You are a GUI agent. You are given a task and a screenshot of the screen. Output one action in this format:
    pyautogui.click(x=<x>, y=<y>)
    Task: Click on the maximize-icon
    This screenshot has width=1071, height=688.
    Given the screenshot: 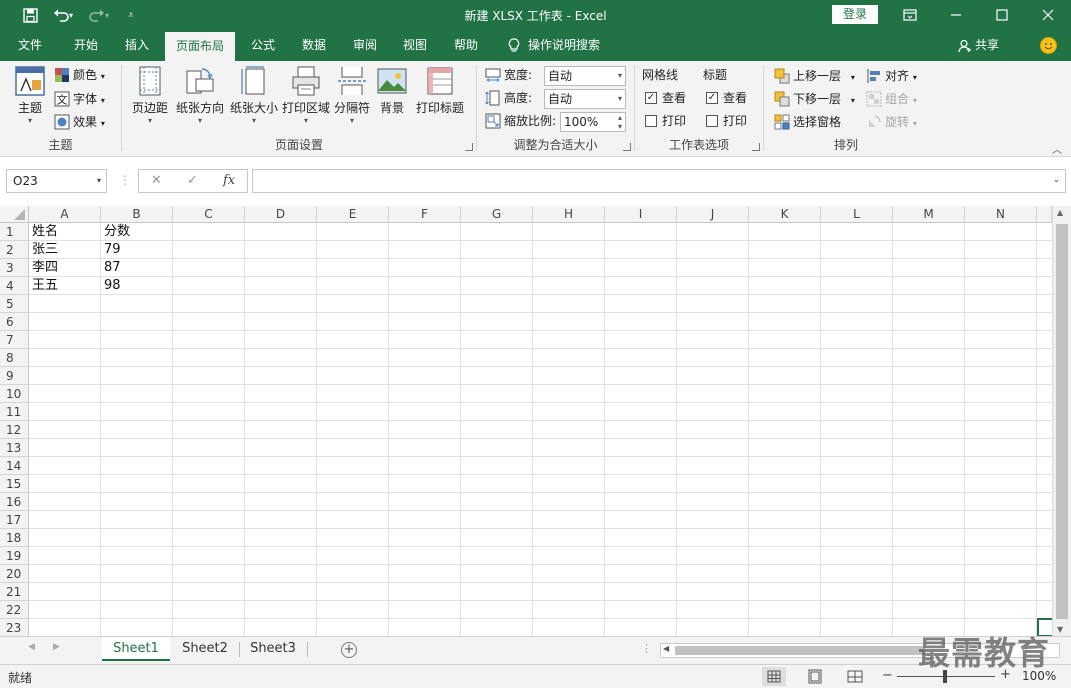 What is the action you would take?
    pyautogui.click(x=1002, y=15)
    